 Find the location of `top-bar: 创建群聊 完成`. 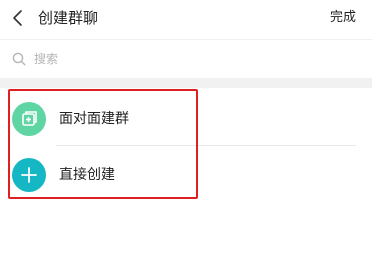

top-bar: 创建群聊 完成 is located at coordinates (186, 19).